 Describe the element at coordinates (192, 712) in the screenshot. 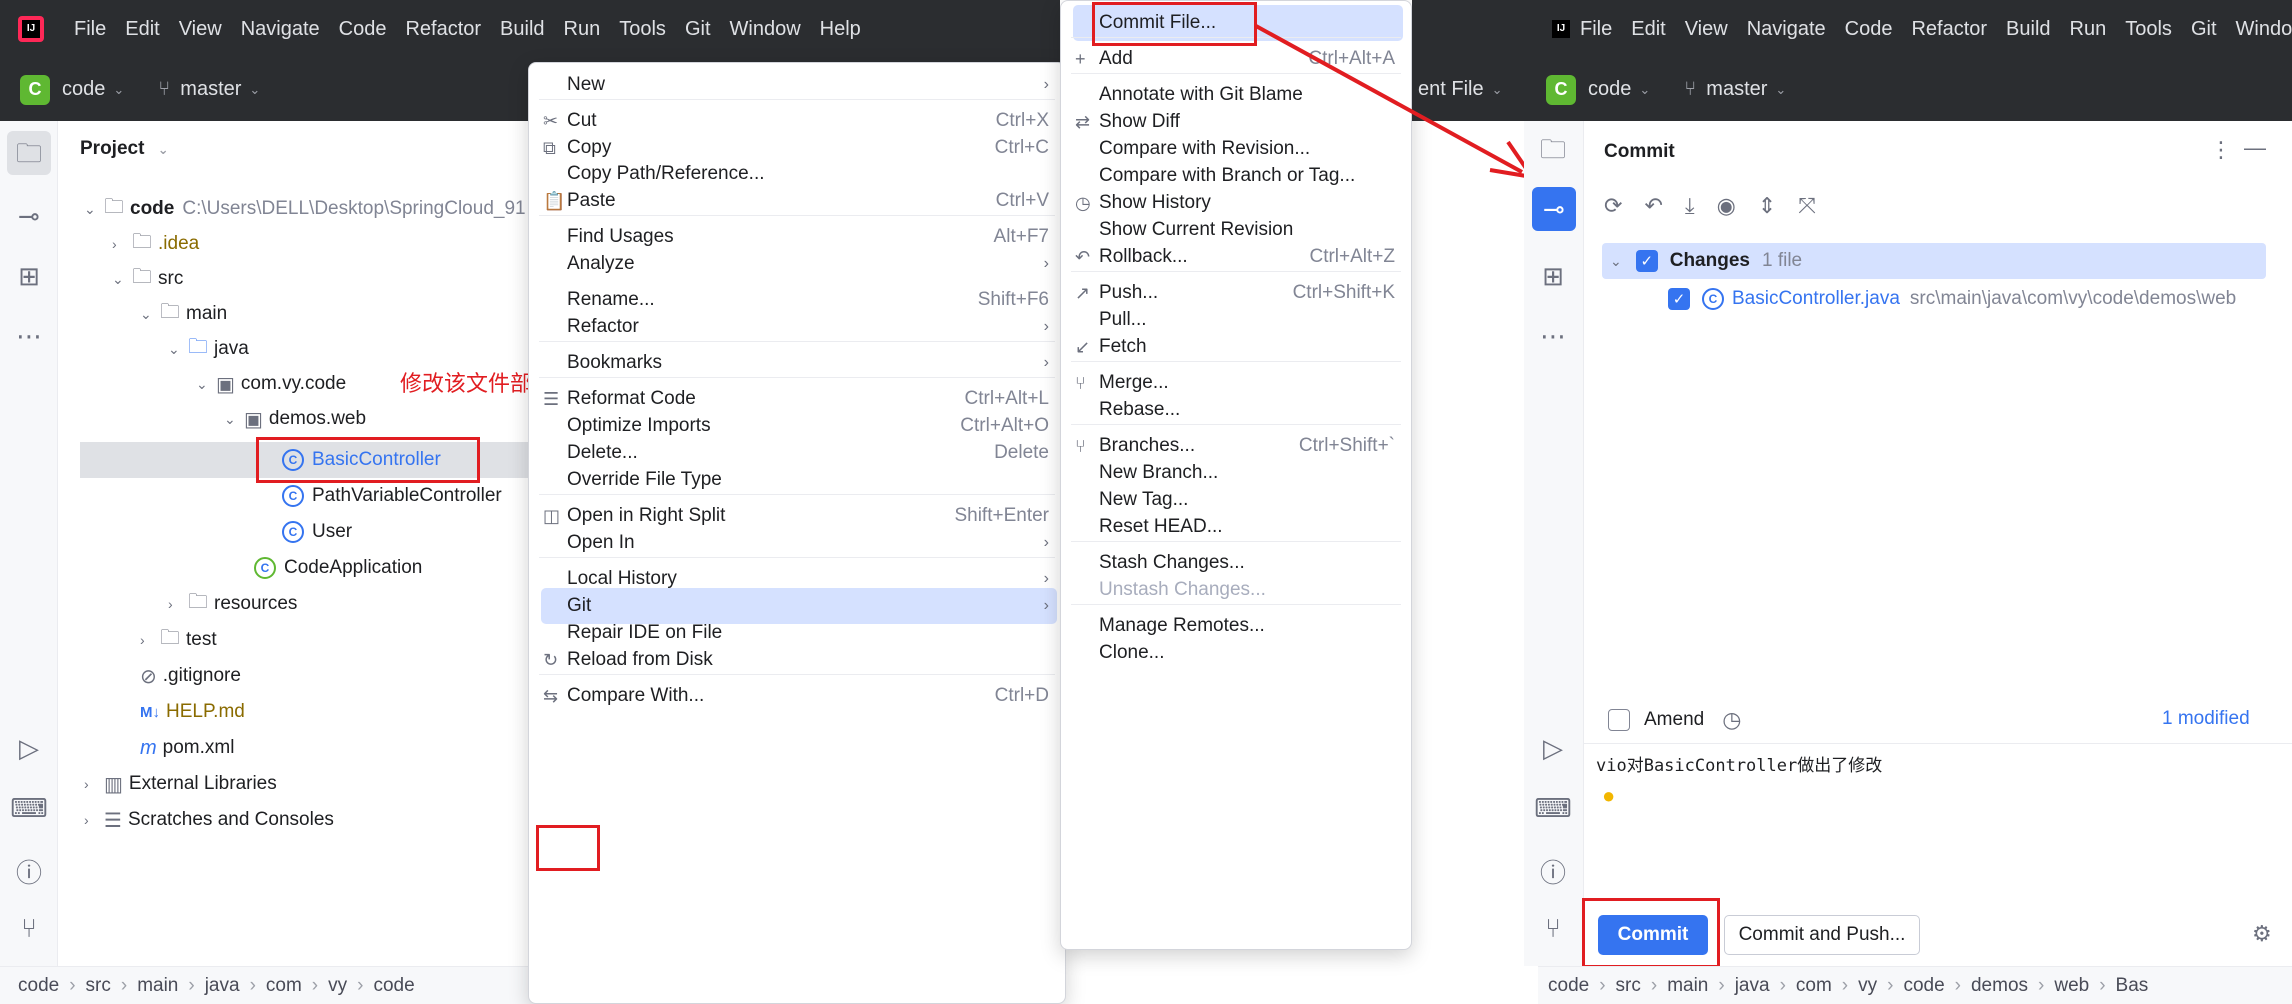

I see `tree-item-helpmd: M↓ HELP.md` at that location.